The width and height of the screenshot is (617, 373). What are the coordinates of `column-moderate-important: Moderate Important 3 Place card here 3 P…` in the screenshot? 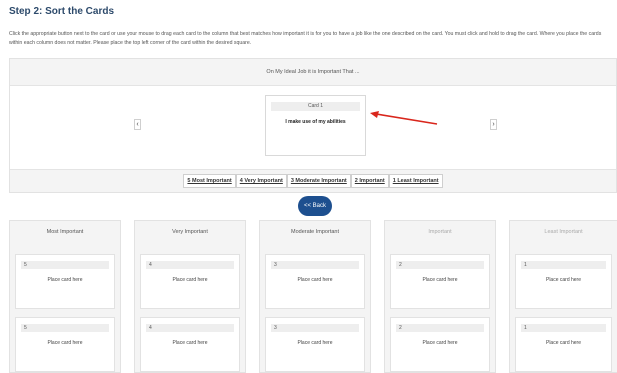 It's located at (315, 296).